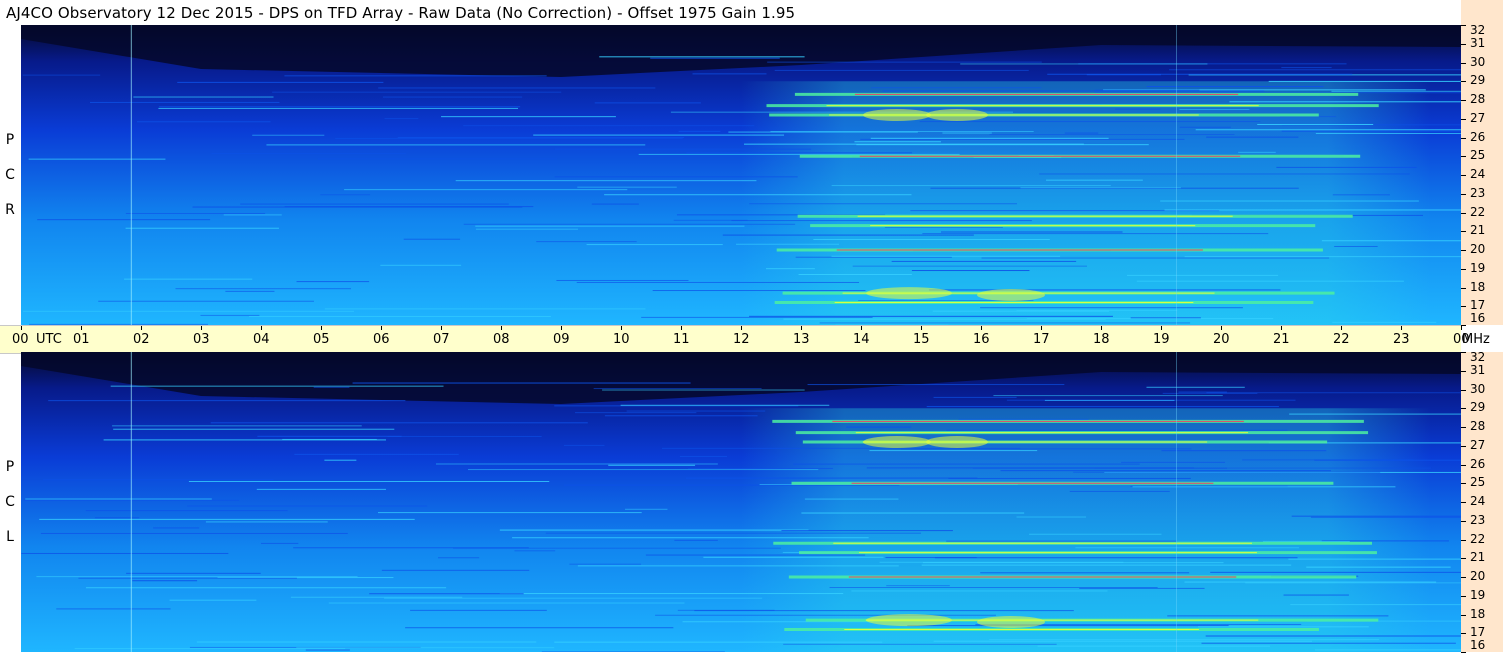 The height and width of the screenshot is (672, 1503). I want to click on time-tick-label: 23, so click(1401, 339).